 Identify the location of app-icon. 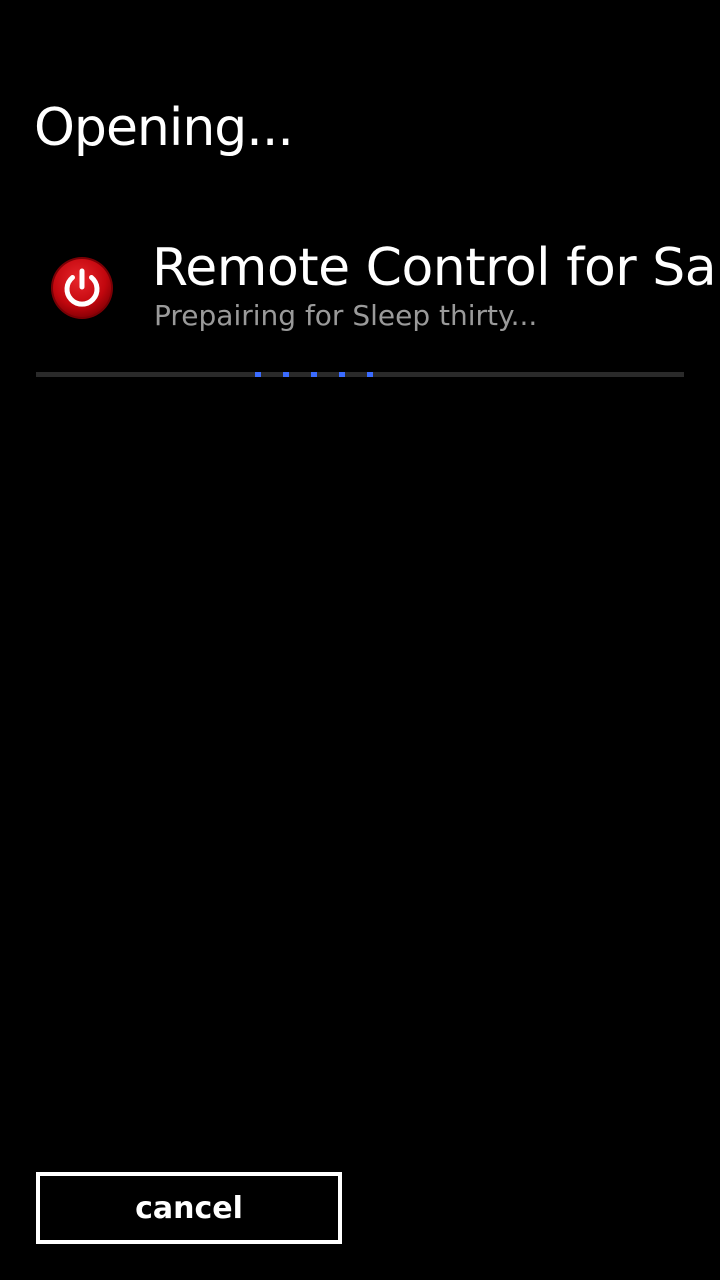
(82, 288).